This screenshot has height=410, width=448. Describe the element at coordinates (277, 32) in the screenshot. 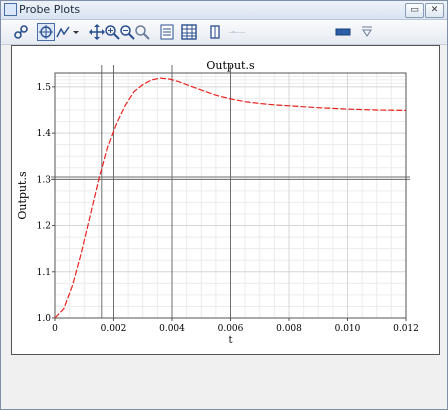

I see `cursor-slider` at that location.